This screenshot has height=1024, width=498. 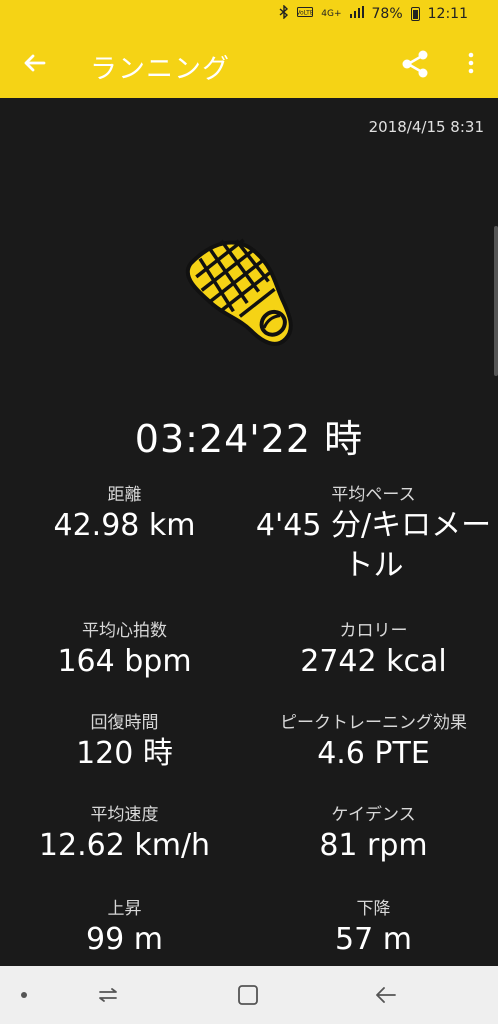 I want to click on stat-label: 回復時間, so click(x=124, y=723).